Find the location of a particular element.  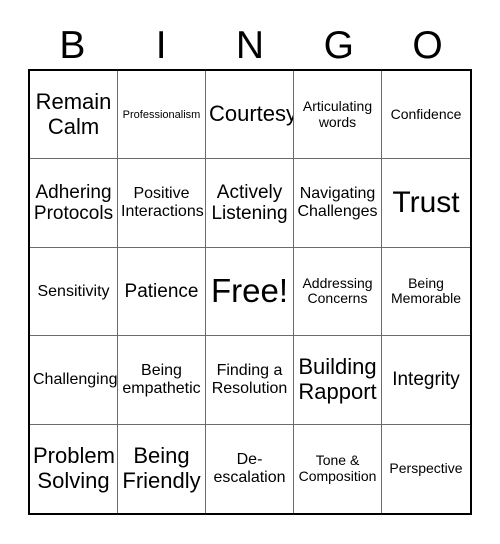

bingo-cell-label: Remain Calm is located at coordinates (73, 114).